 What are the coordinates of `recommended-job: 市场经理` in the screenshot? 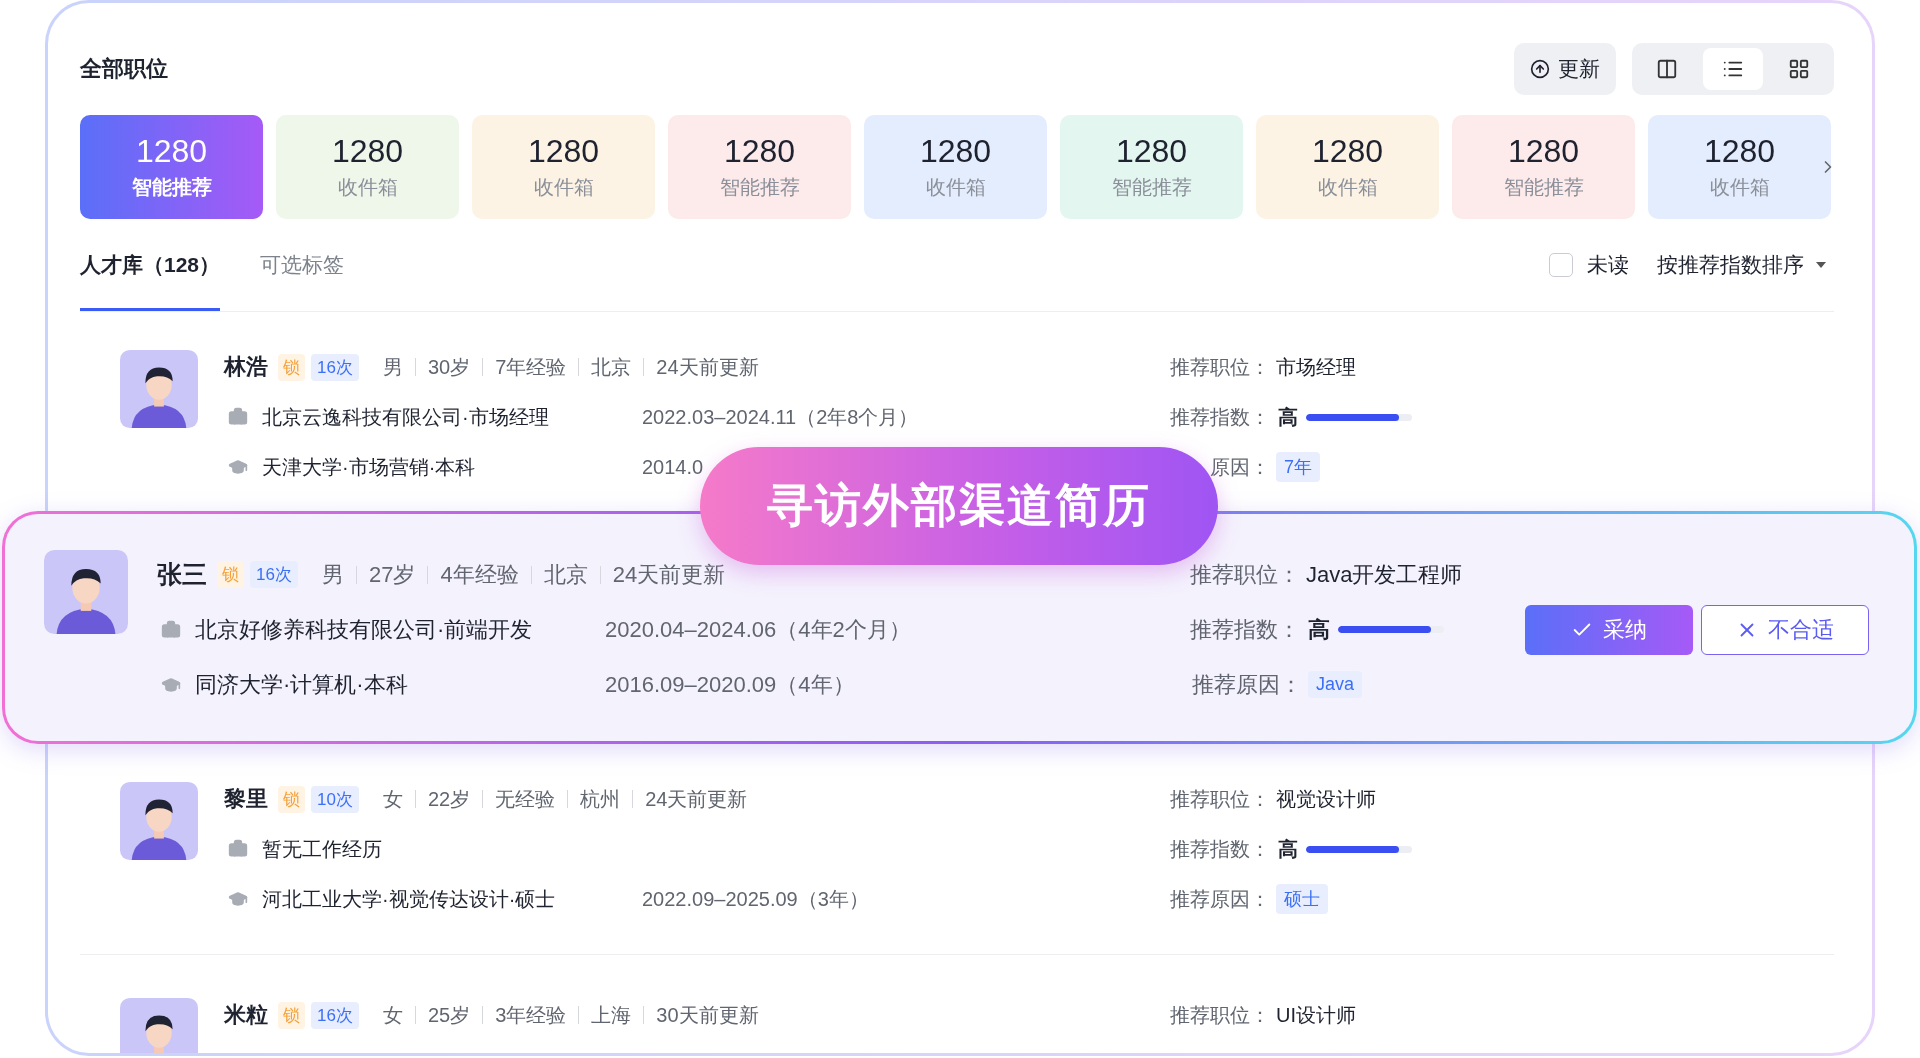 It's located at (1316, 367).